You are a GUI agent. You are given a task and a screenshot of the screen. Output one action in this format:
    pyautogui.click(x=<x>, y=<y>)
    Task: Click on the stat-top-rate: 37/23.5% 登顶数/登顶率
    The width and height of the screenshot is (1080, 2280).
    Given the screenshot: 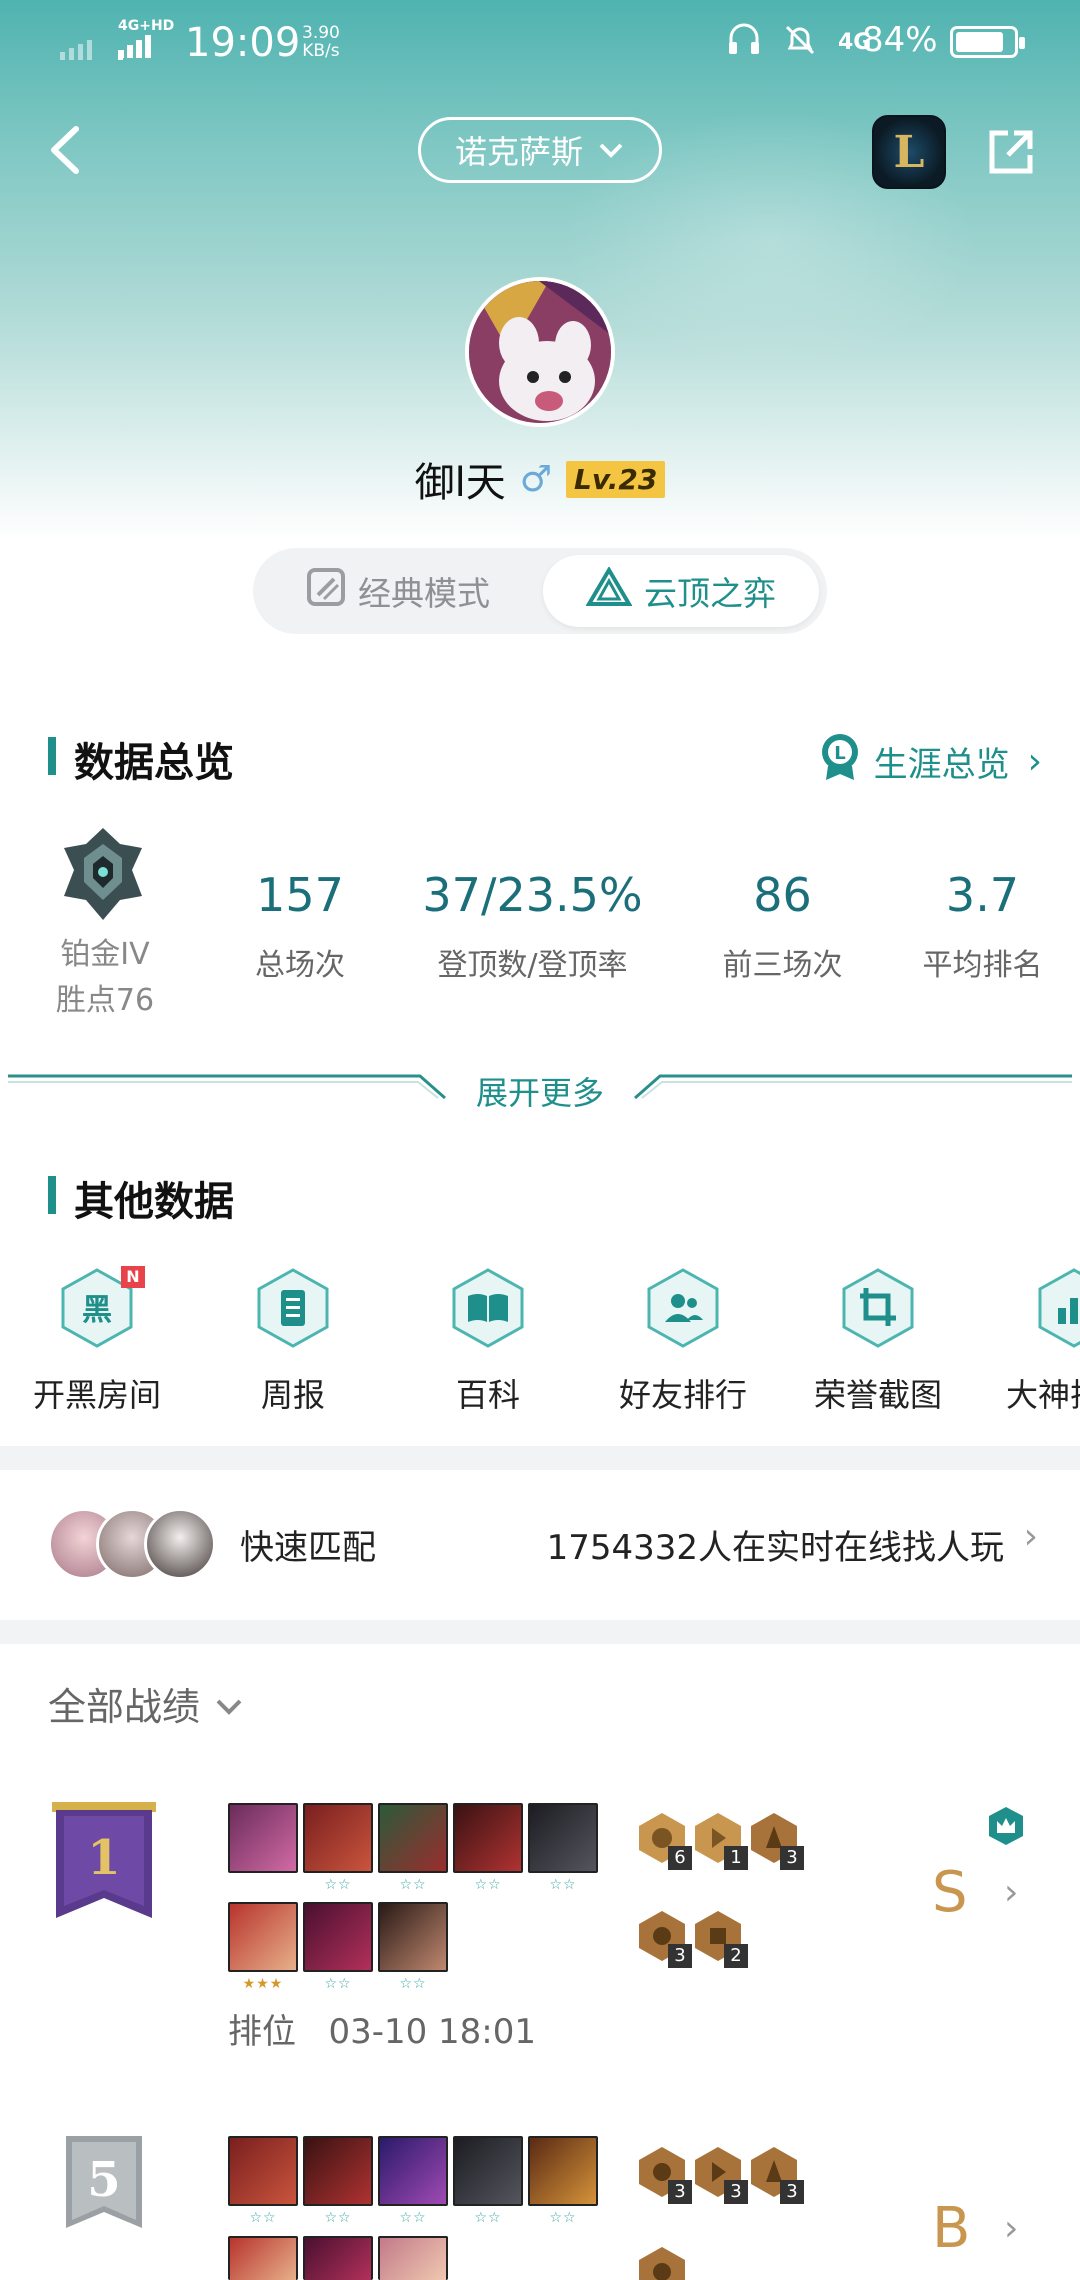 What is the action you would take?
    pyautogui.click(x=532, y=926)
    